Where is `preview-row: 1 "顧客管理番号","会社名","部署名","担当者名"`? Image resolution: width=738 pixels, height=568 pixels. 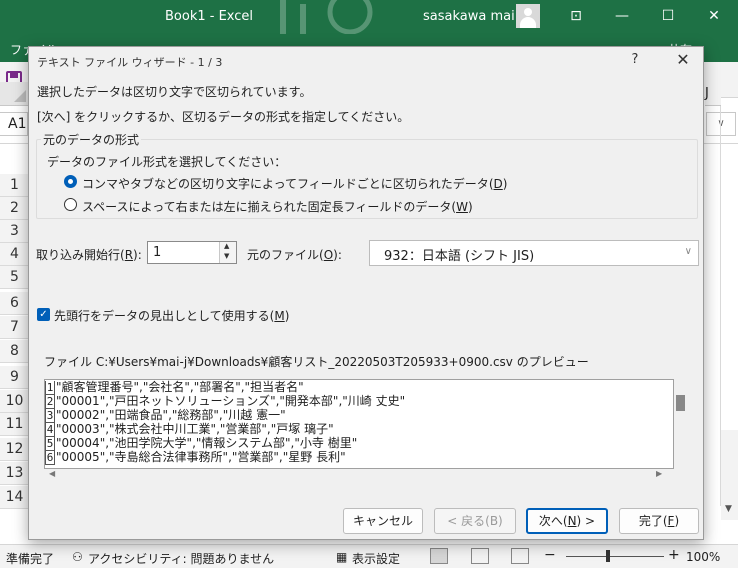 preview-row: 1 "顧客管理番号","会社名","部署名","担当者名" is located at coordinates (174, 387).